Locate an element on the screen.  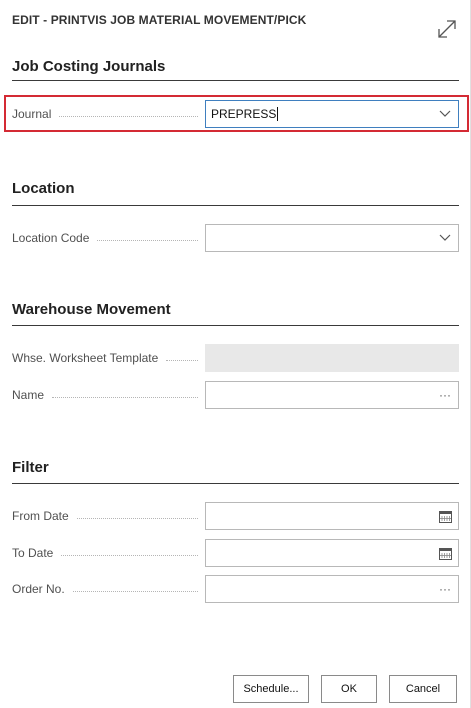
journal-label: Journal is located at coordinates (108, 114).